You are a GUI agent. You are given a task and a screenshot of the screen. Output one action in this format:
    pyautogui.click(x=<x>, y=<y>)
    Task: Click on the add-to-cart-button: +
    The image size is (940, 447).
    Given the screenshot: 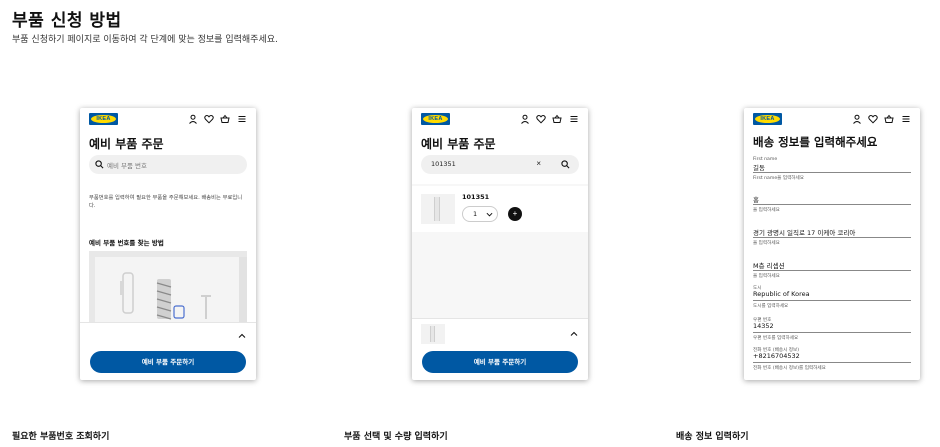 What is the action you would take?
    pyautogui.click(x=515, y=214)
    